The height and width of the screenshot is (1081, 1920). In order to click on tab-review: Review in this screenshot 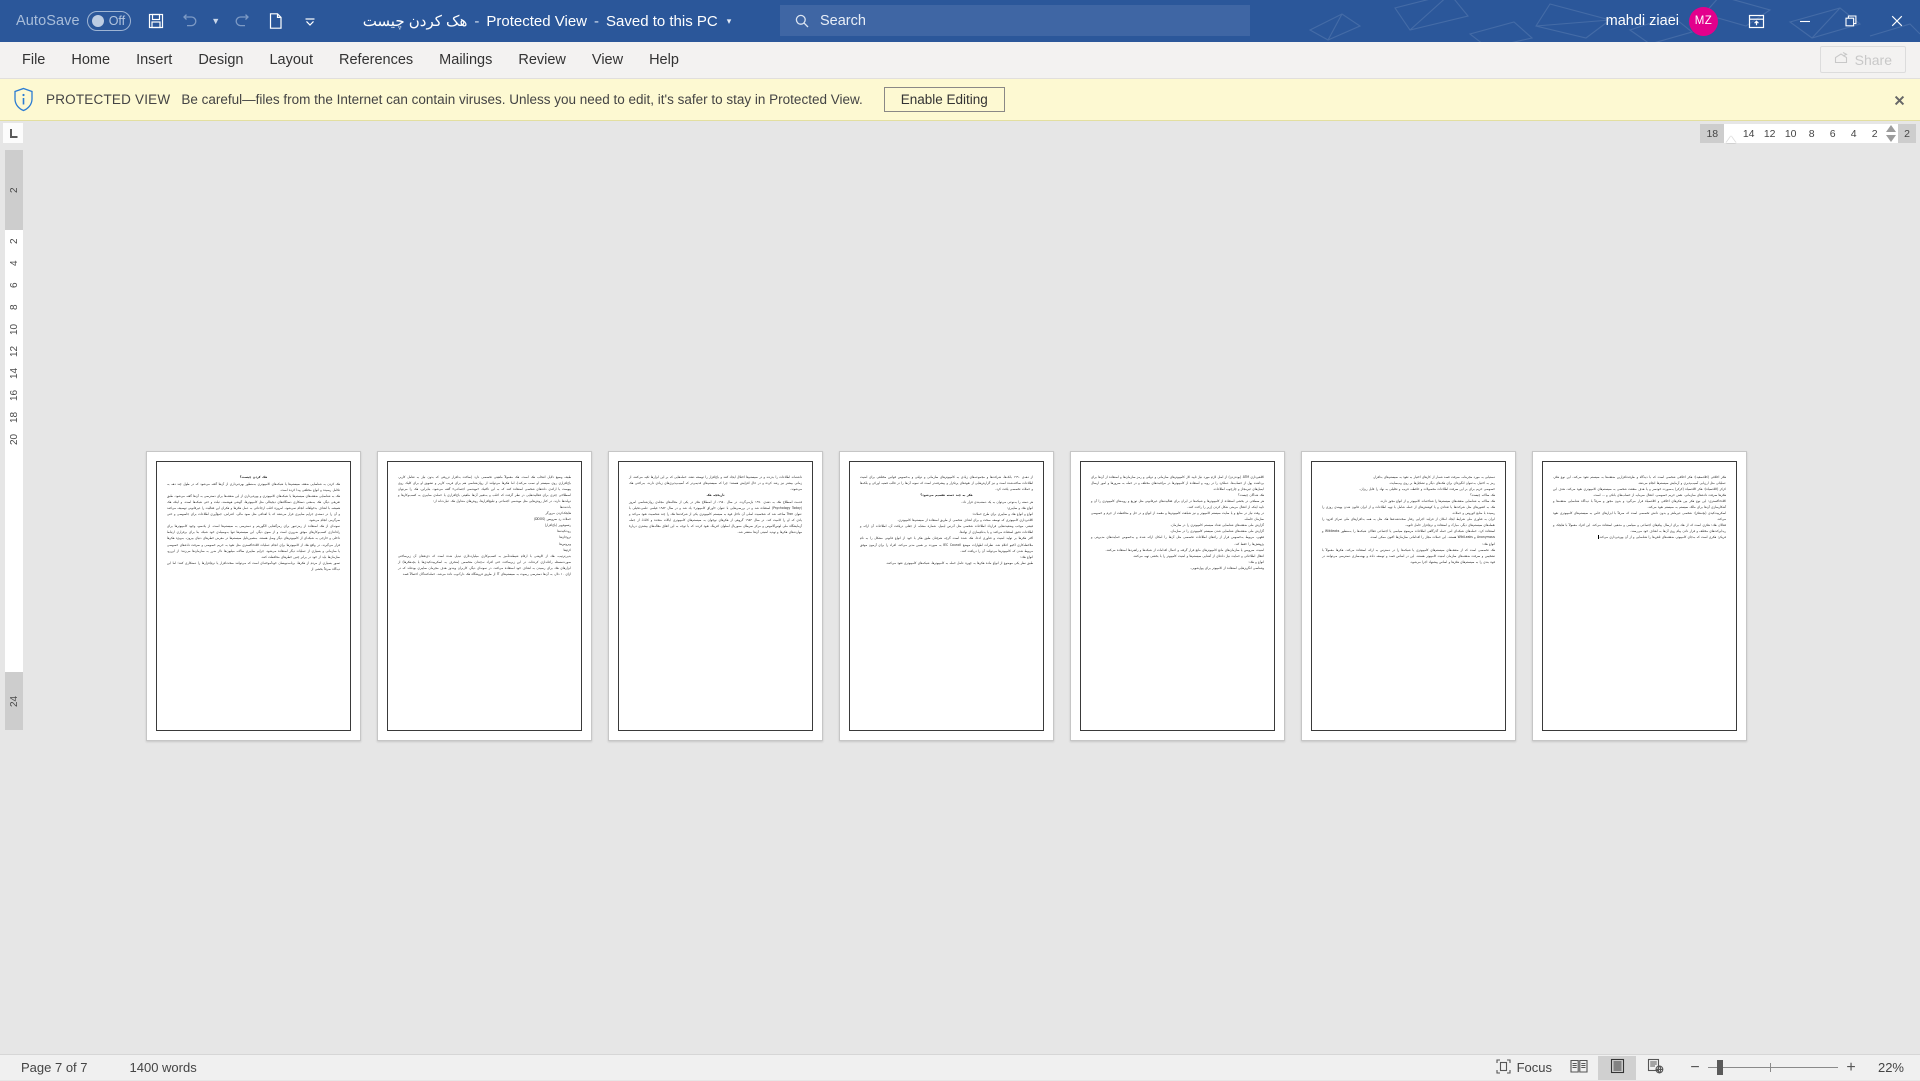, I will do `click(542, 60)`.